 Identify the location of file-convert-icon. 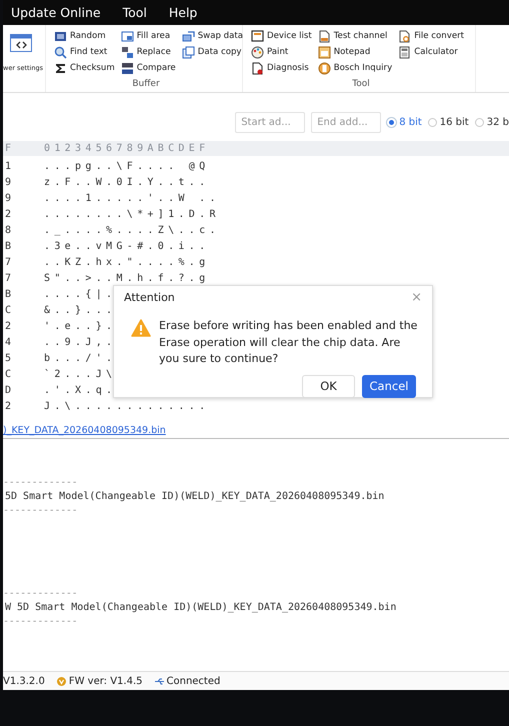
(405, 36).